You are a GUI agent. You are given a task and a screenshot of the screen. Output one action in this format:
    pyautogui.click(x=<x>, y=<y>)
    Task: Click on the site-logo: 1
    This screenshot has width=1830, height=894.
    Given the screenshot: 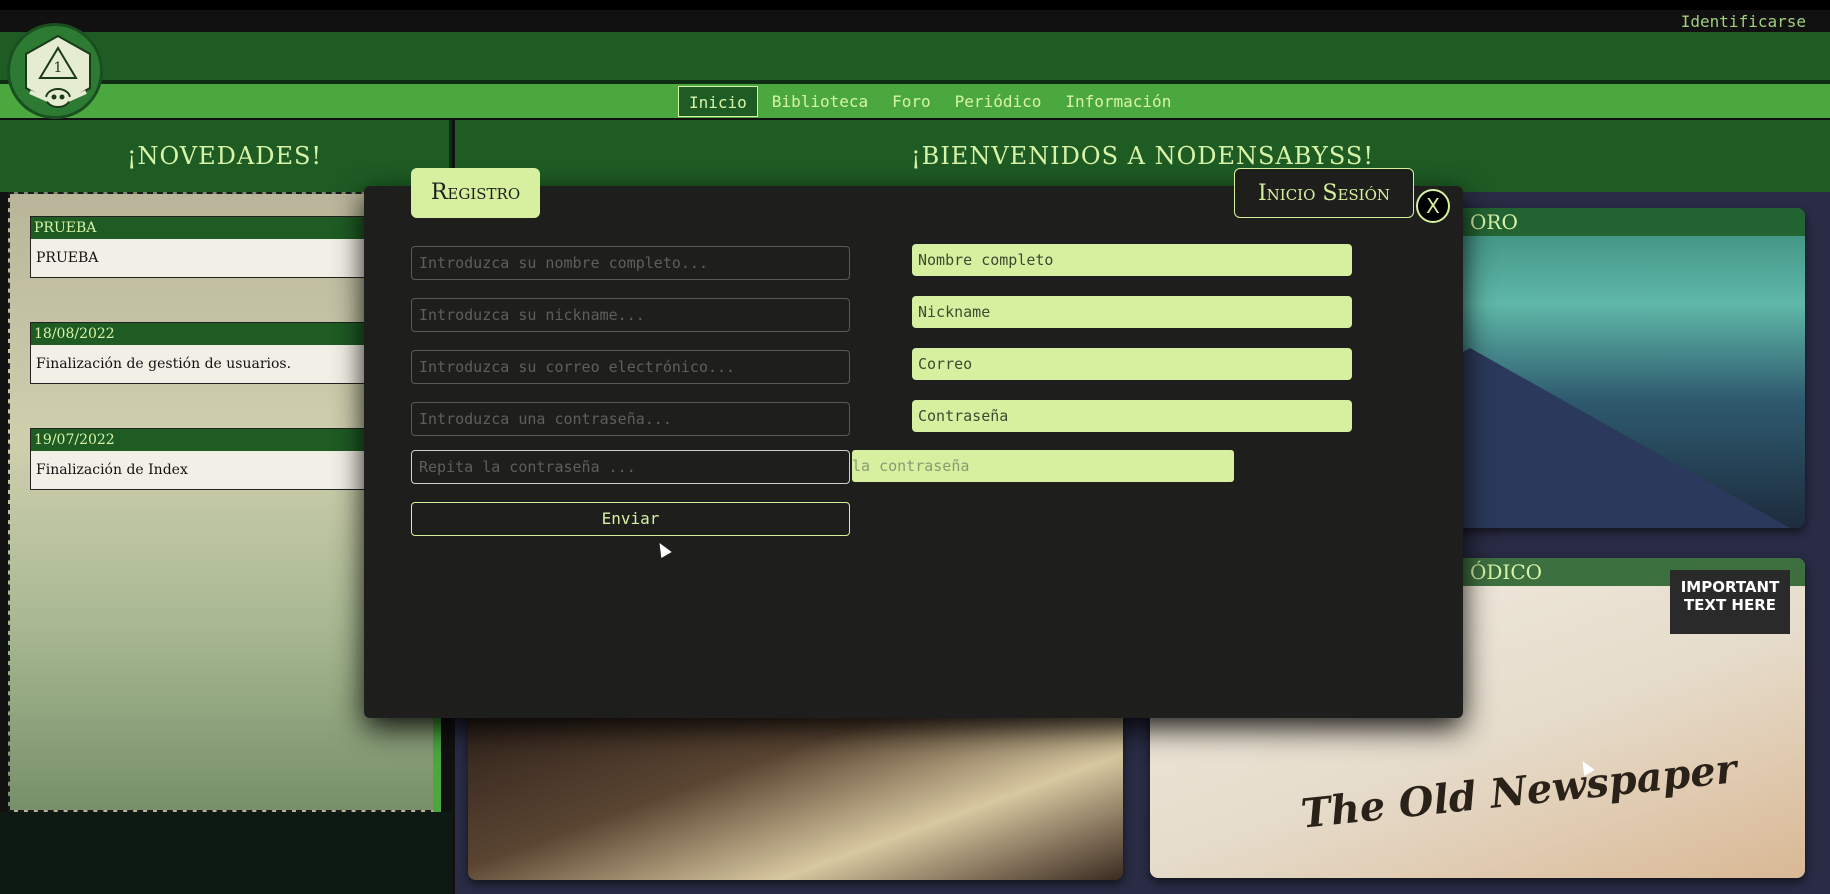 What is the action you would take?
    pyautogui.click(x=55, y=71)
    